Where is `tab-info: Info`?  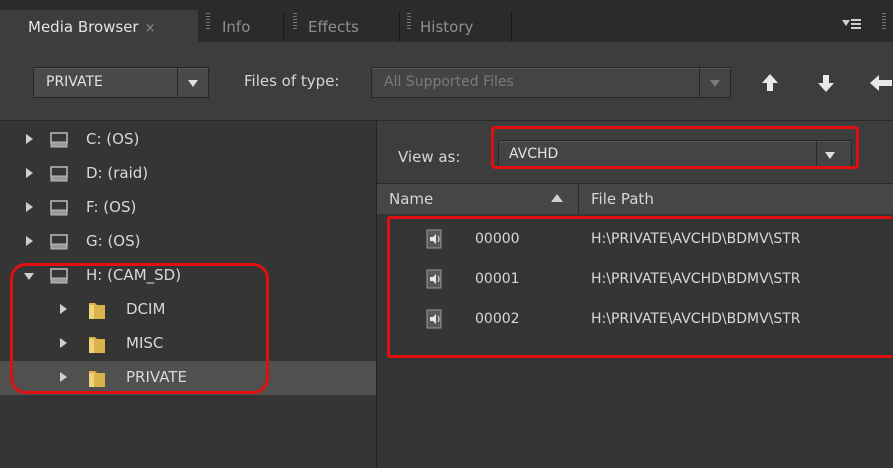
tab-info: Info is located at coordinates (248, 27).